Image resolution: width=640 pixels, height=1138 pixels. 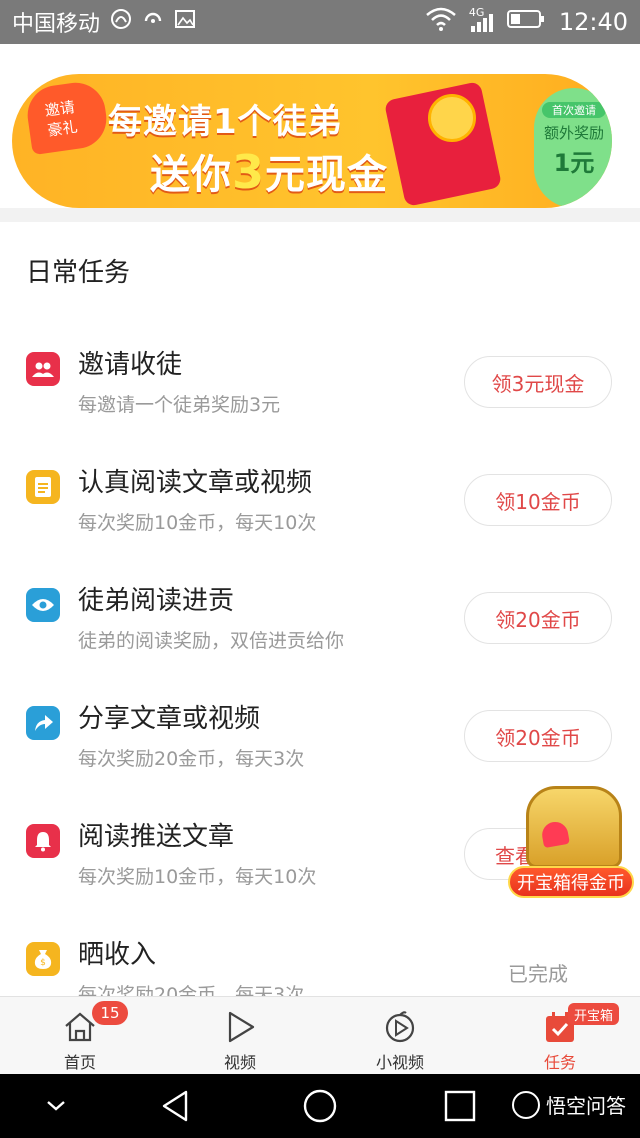 I want to click on signal-icon: 4G, so click(x=481, y=19).